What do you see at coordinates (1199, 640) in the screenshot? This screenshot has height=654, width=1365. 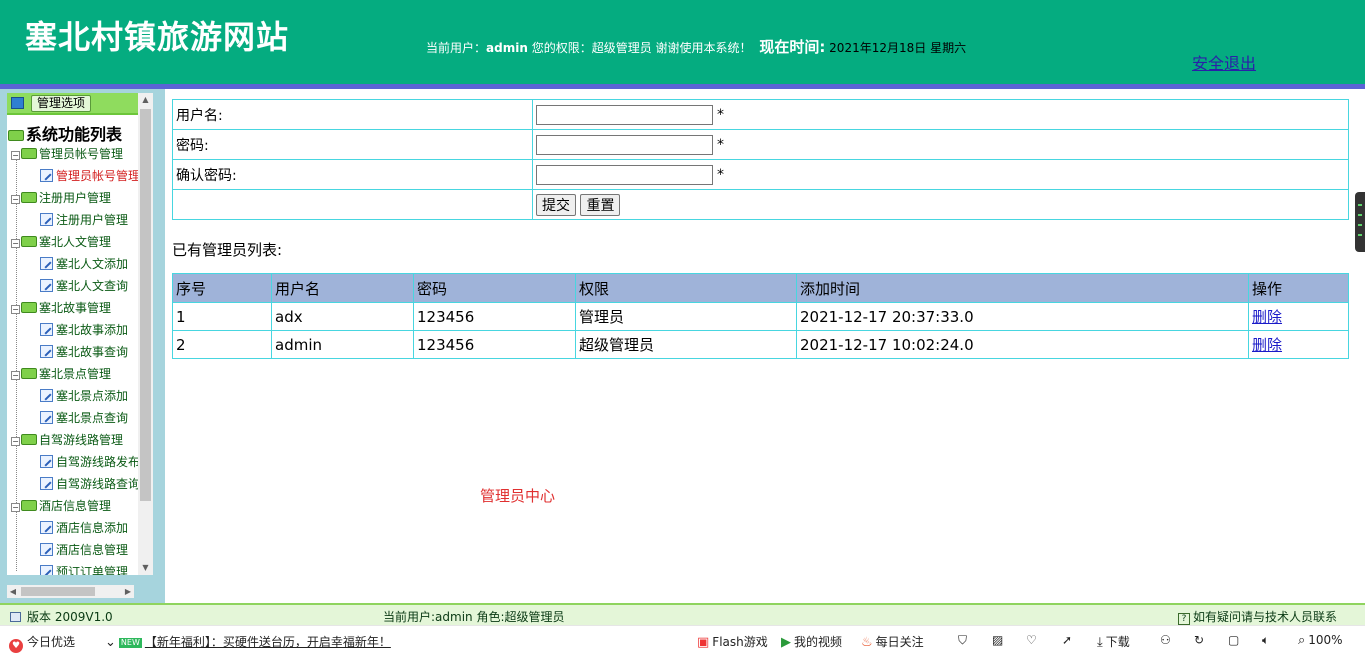 I see `refresh-icon: ↻` at bounding box center [1199, 640].